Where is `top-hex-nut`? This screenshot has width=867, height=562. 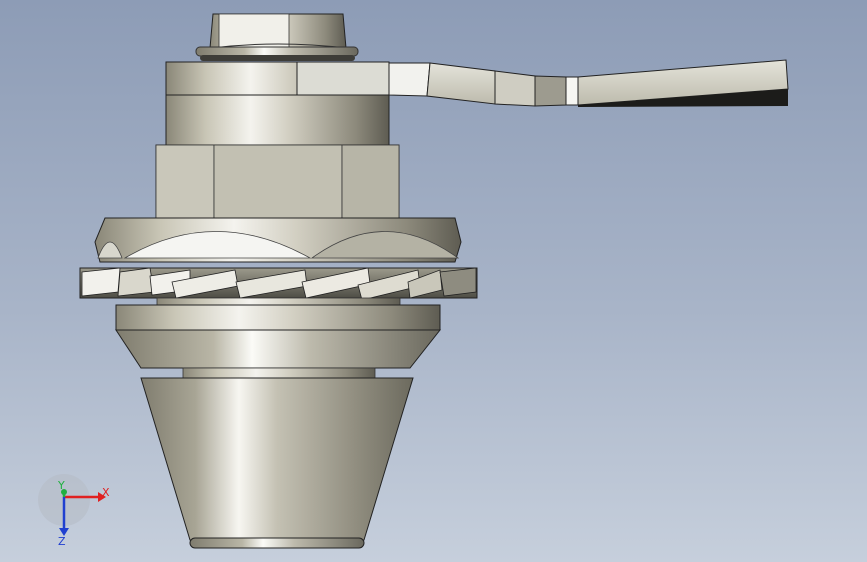 top-hex-nut is located at coordinates (277, 37).